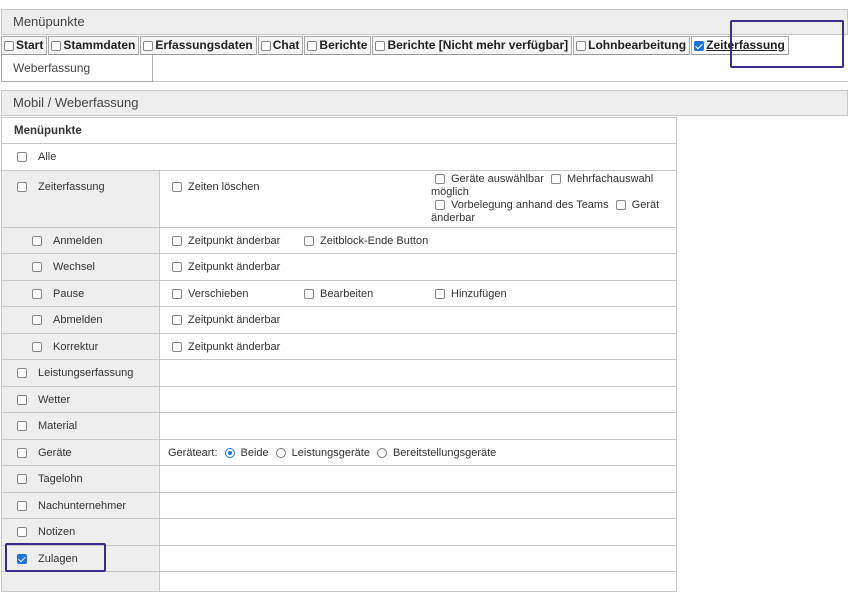 This screenshot has width=848, height=592. Describe the element at coordinates (254, 452) in the screenshot. I see `radio-beide-label: Beide` at that location.